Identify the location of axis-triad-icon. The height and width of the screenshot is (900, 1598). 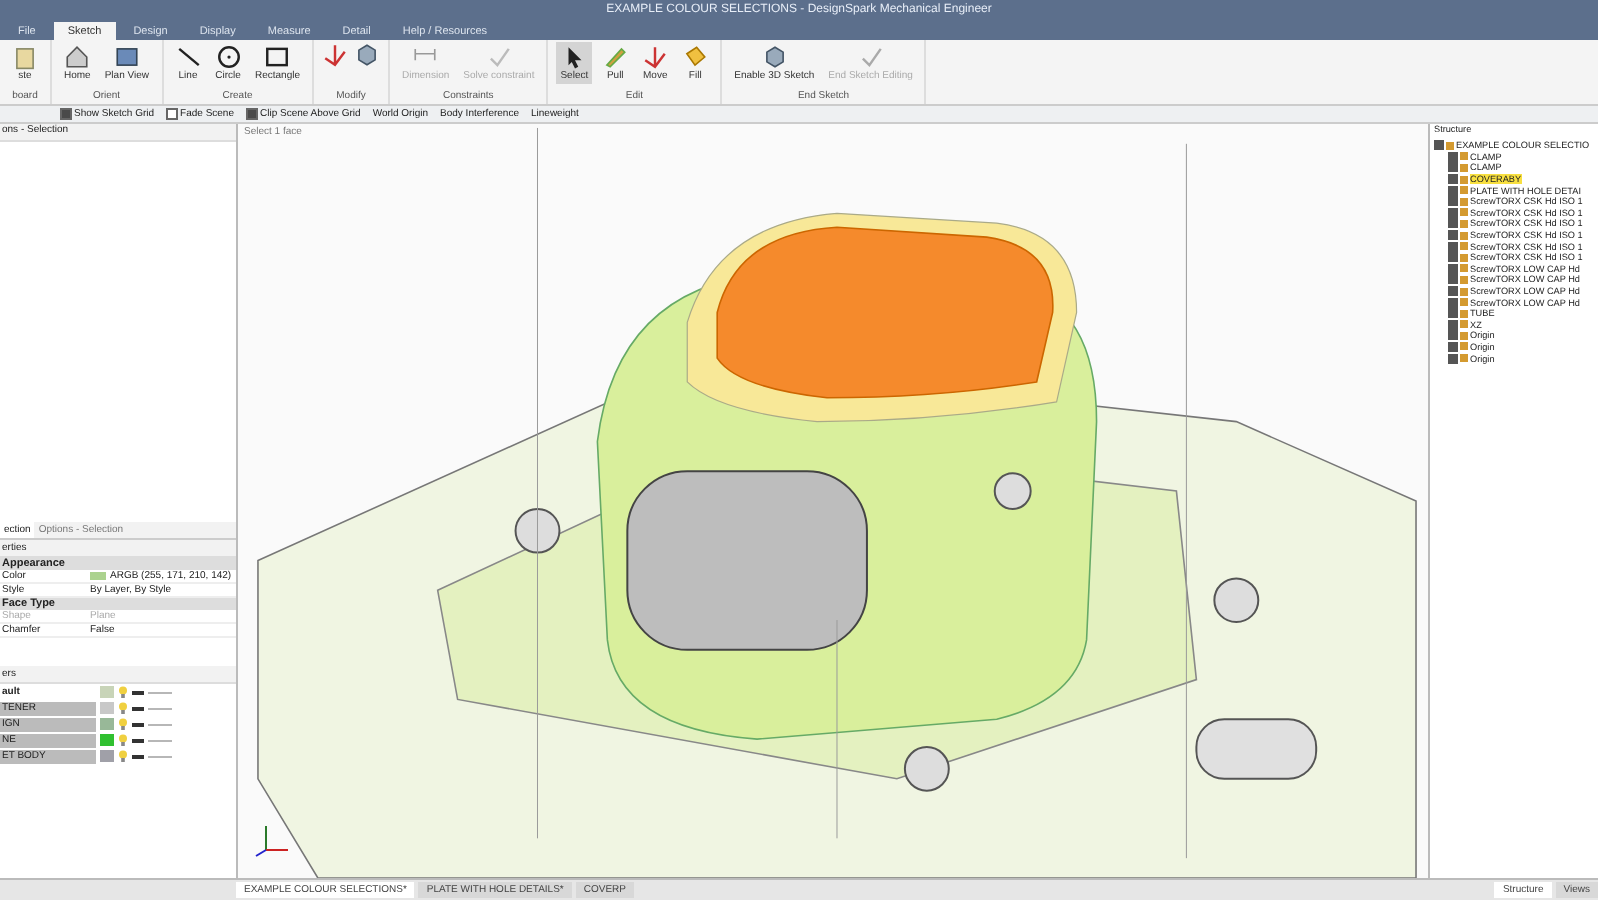
(272, 840).